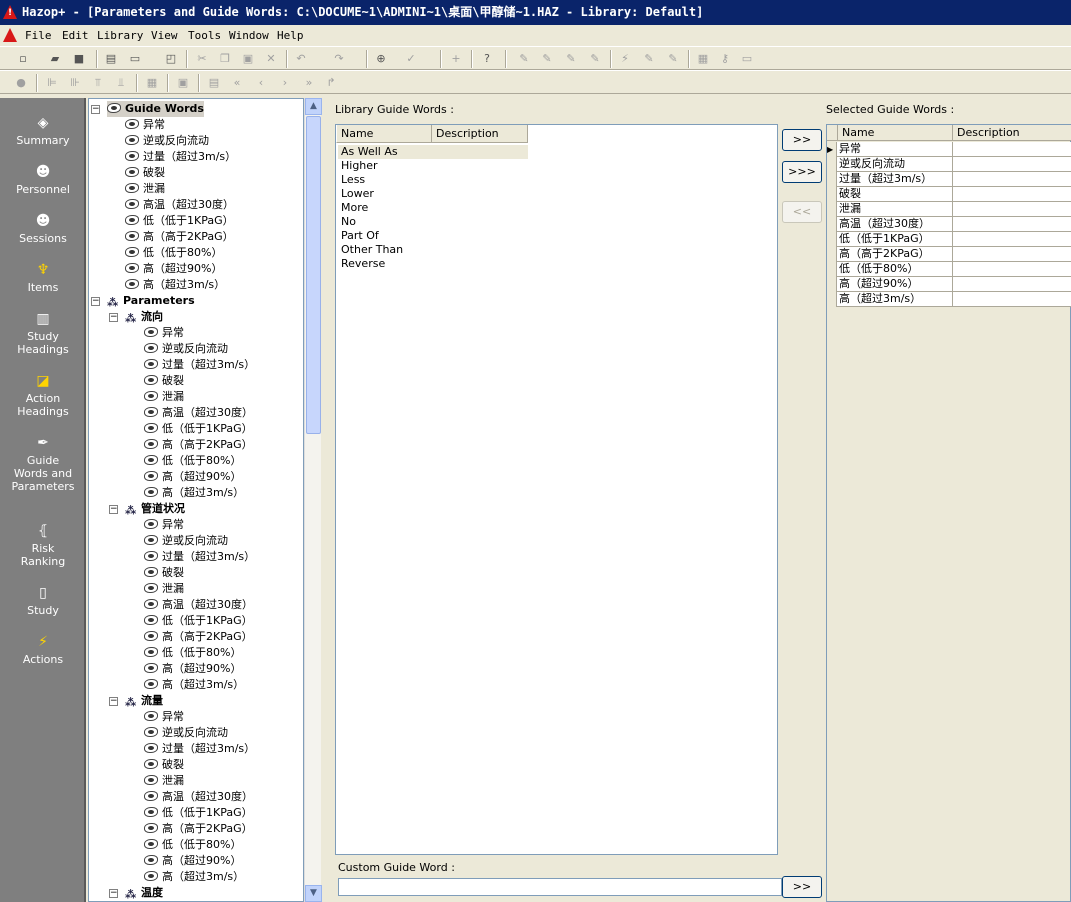 The width and height of the screenshot is (1071, 902). What do you see at coordinates (895, 133) in the screenshot?
I see `selected-name-header: Name` at bounding box center [895, 133].